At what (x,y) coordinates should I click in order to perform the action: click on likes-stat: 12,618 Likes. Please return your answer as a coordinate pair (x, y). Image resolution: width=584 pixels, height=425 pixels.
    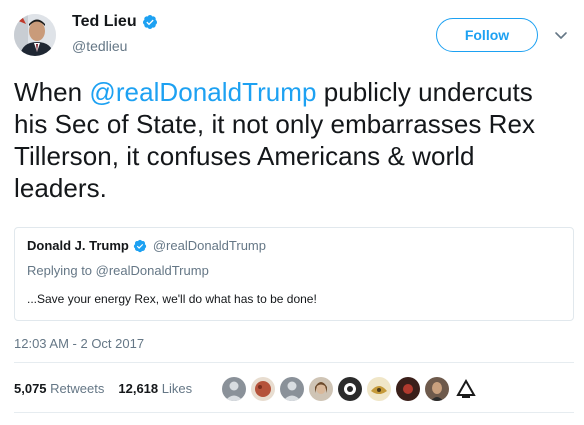
    Looking at the image, I should click on (155, 388).